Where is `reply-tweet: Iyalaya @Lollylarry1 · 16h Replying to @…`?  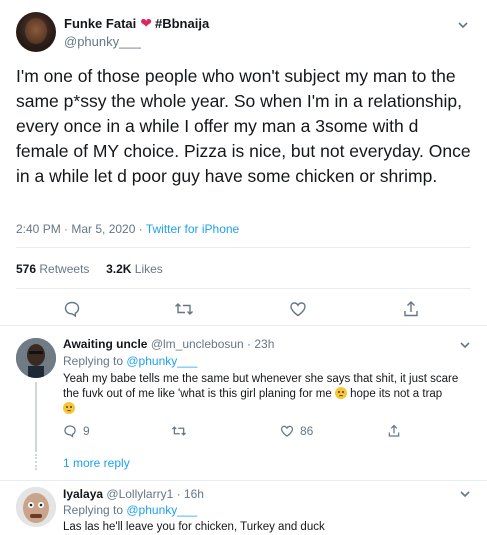 reply-tweet: Iyalaya @Lollylarry1 · 16h Replying to @… is located at coordinates (243, 507).